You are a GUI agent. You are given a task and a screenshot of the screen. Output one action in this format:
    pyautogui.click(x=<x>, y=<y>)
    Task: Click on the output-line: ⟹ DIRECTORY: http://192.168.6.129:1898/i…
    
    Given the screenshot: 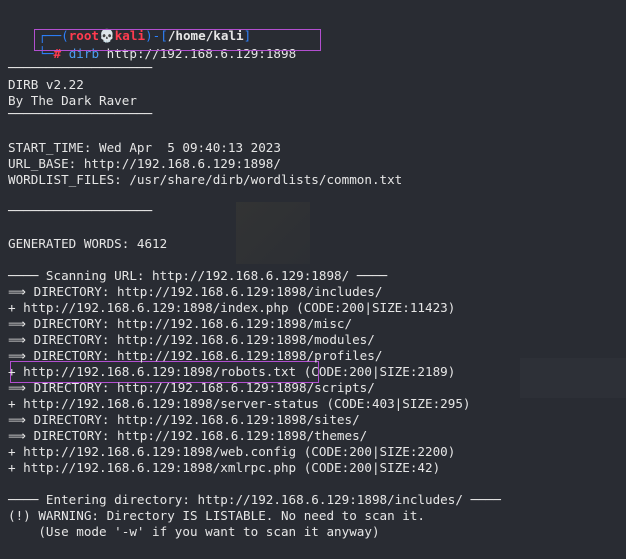 What is the action you would take?
    pyautogui.click(x=195, y=291)
    